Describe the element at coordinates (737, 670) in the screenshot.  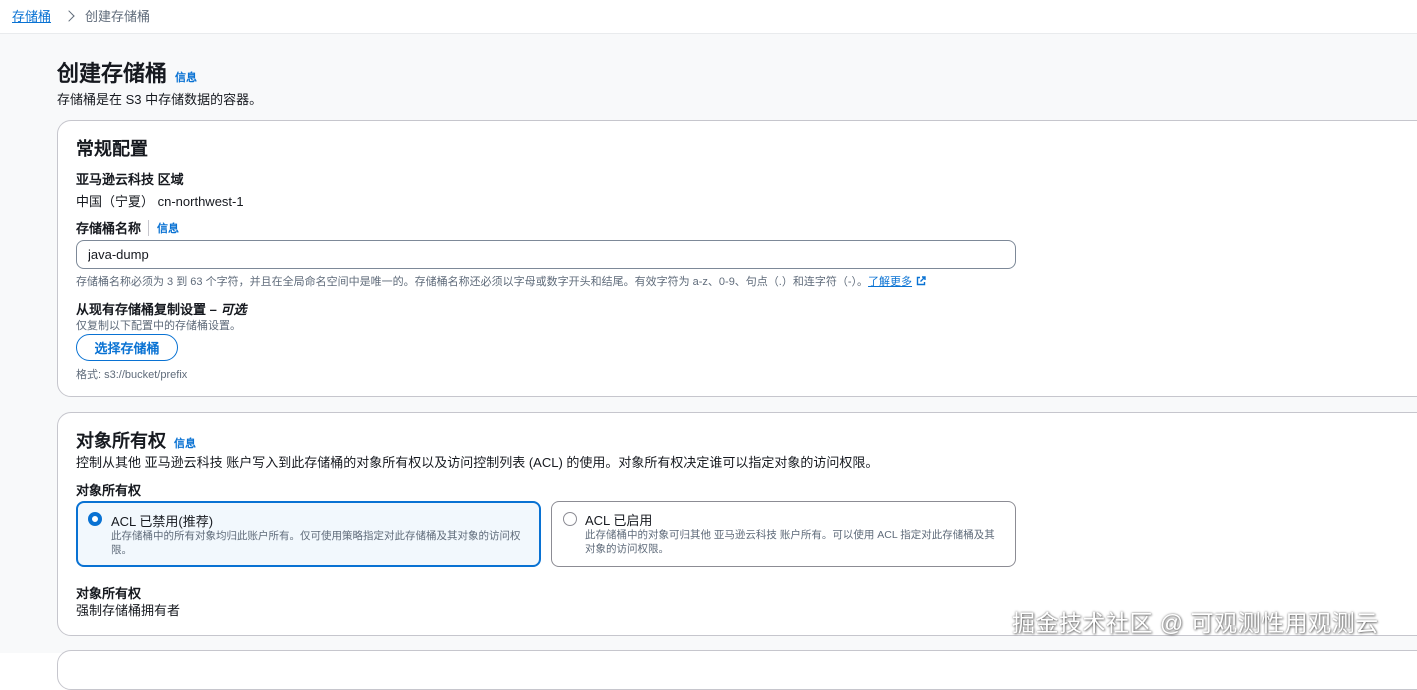
I see `next-panel` at that location.